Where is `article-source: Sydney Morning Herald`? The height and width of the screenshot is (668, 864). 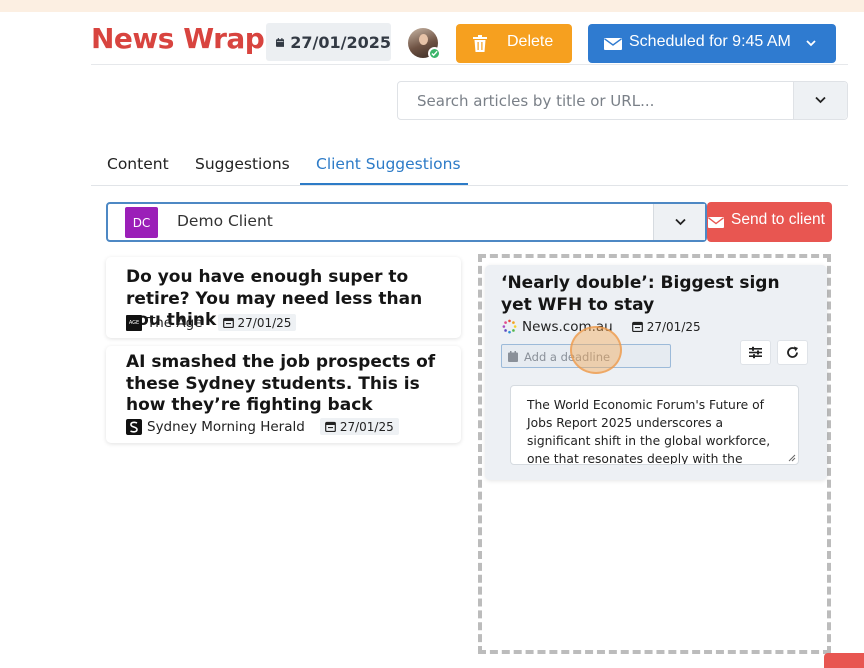
article-source: Sydney Morning Herald is located at coordinates (226, 426).